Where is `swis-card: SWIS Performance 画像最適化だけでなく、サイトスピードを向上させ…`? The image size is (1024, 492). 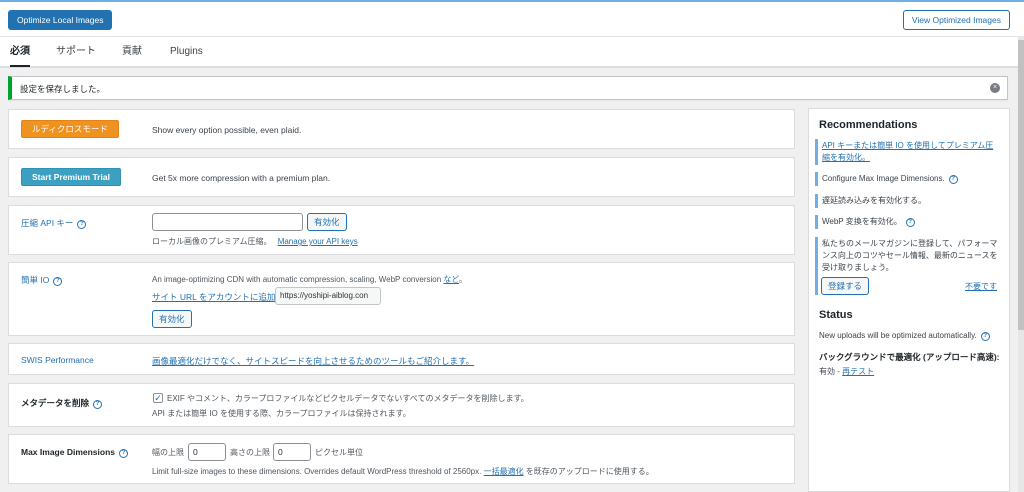
swis-card: SWIS Performance 画像最適化だけでなく、サイトスピードを向上させ… is located at coordinates (401, 359).